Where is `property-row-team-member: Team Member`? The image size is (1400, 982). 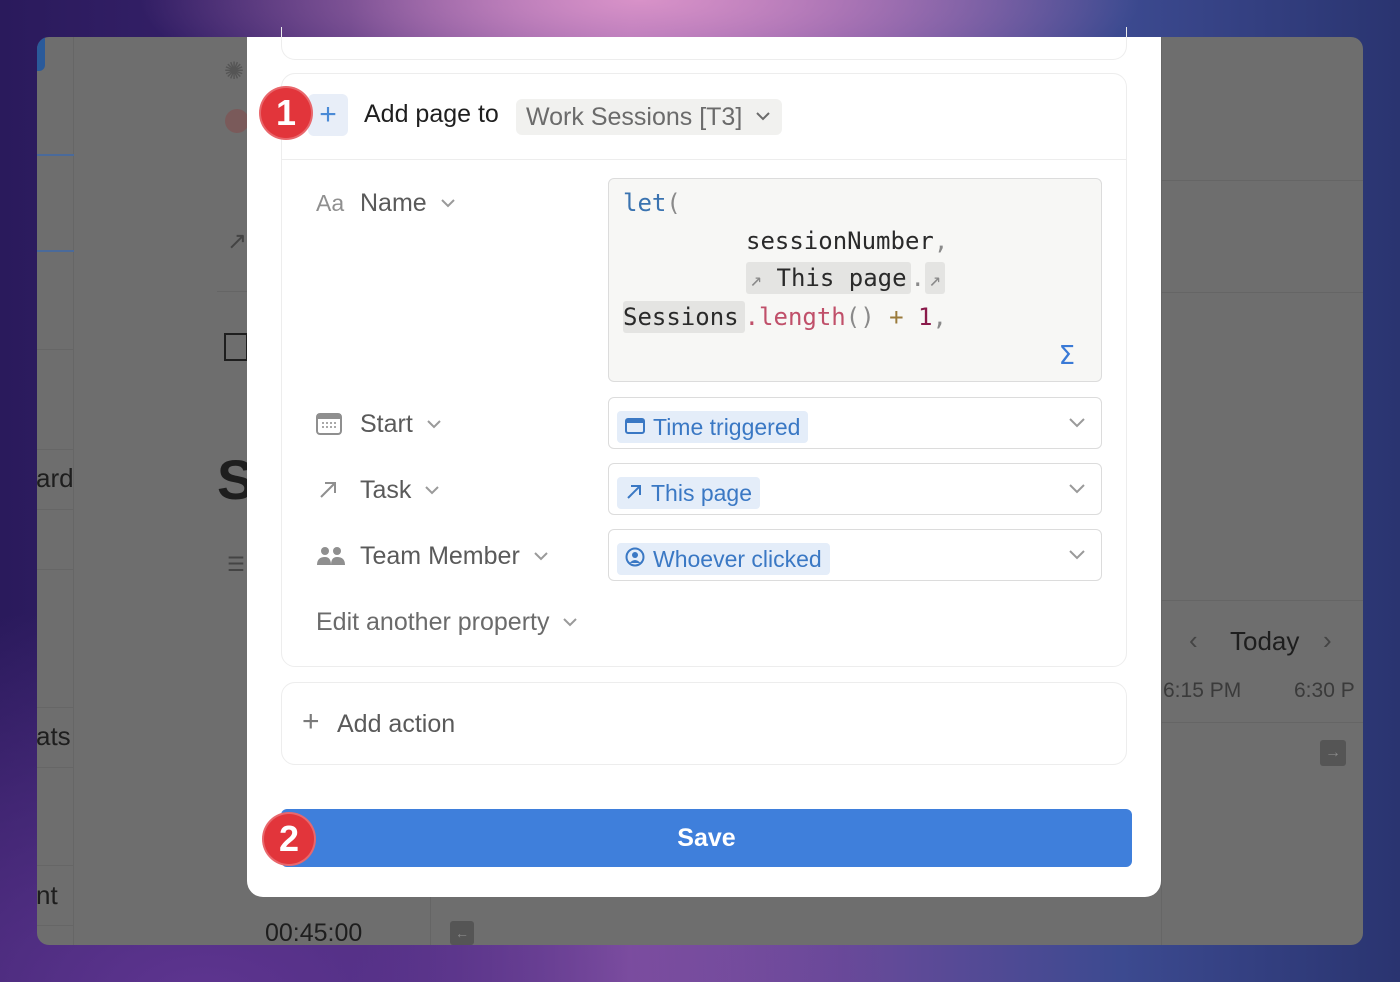
property-row-team-member: Team Member is located at coordinates (433, 556).